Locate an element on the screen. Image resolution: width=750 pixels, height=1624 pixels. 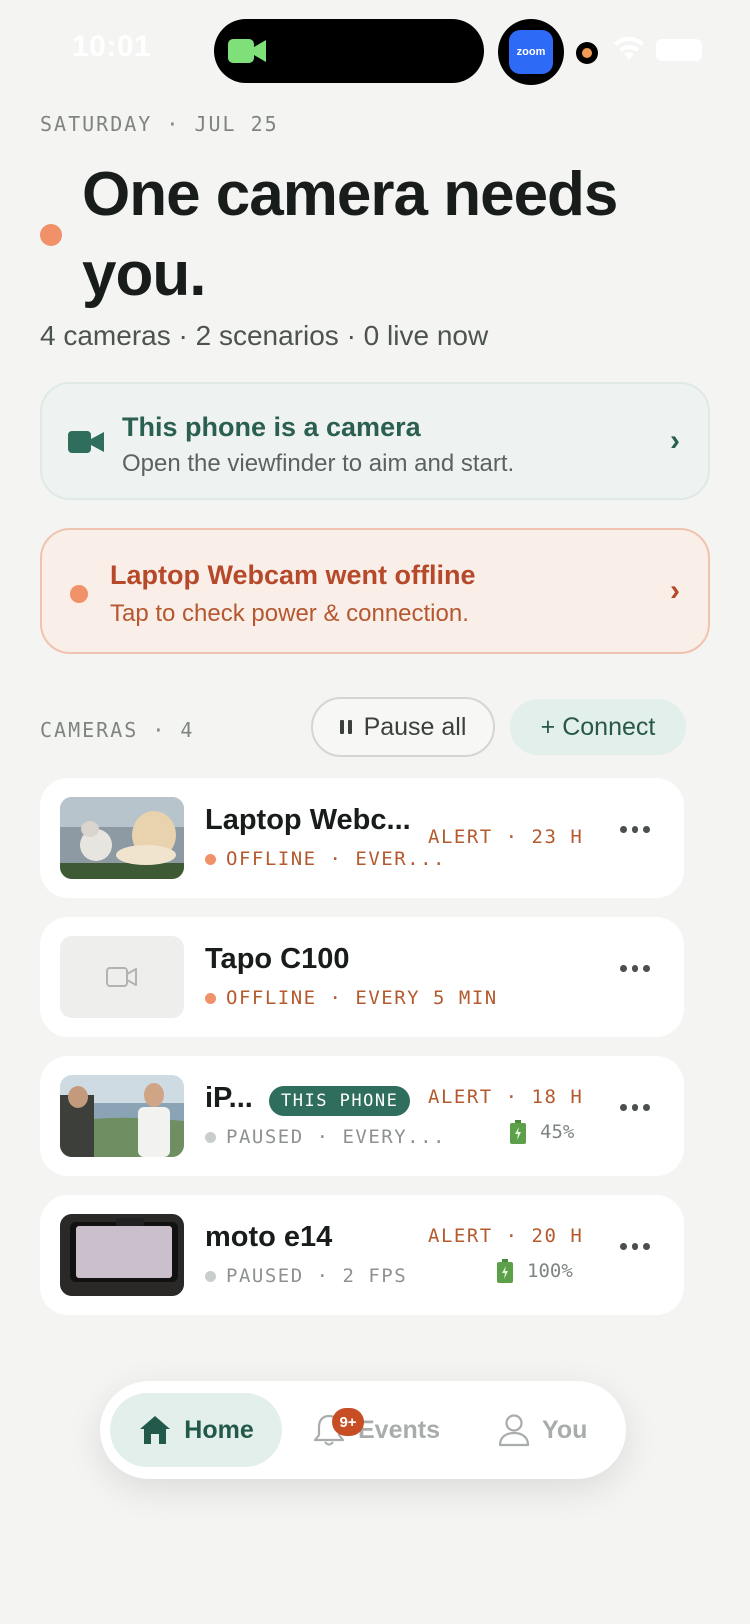
wifi-icon is located at coordinates (629, 48).